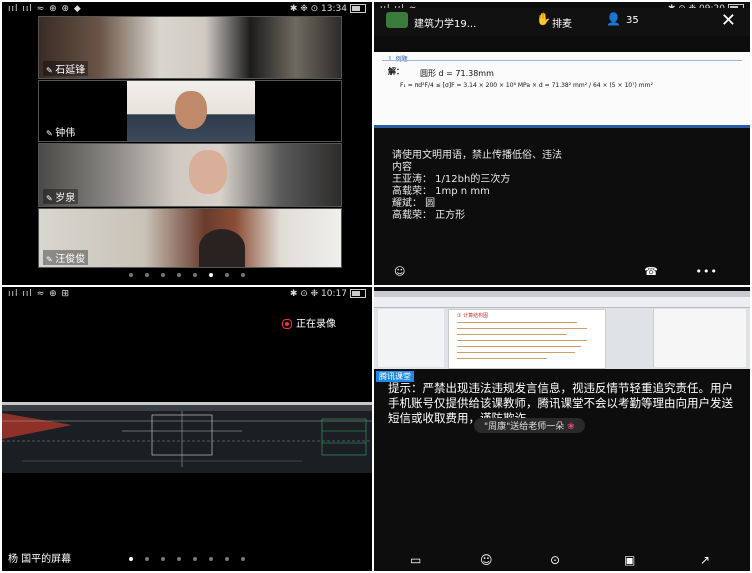 The image size is (752, 573). I want to click on raise-hand-icon: ✋, so click(543, 19).